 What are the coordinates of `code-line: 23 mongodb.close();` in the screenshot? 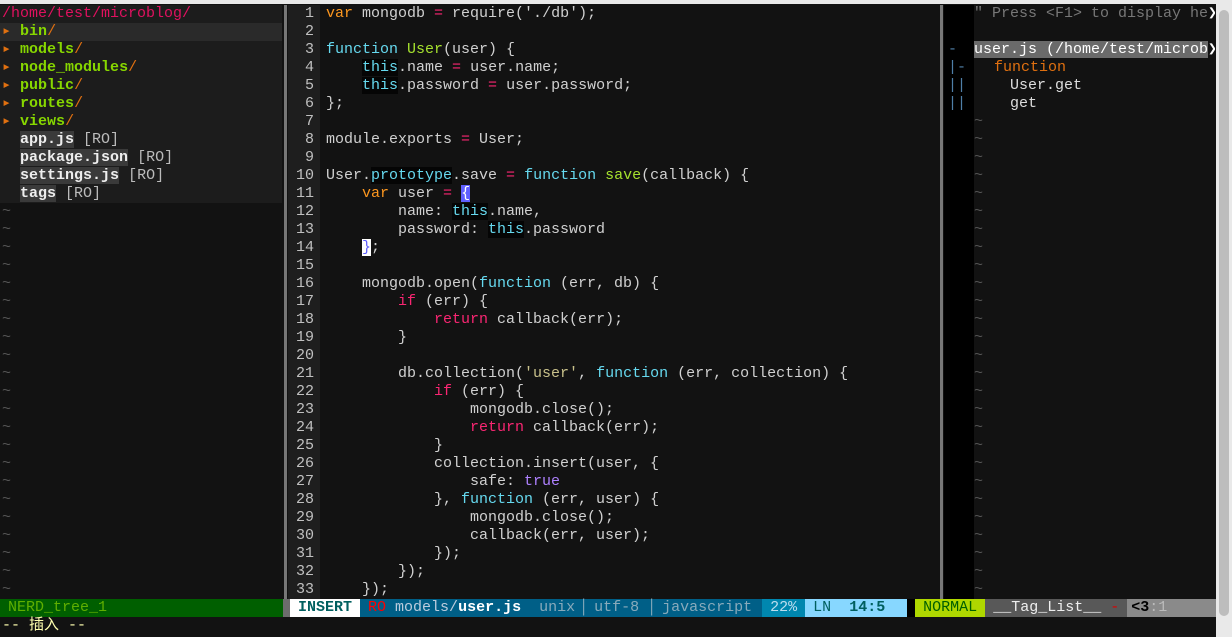 It's located at (614, 410).